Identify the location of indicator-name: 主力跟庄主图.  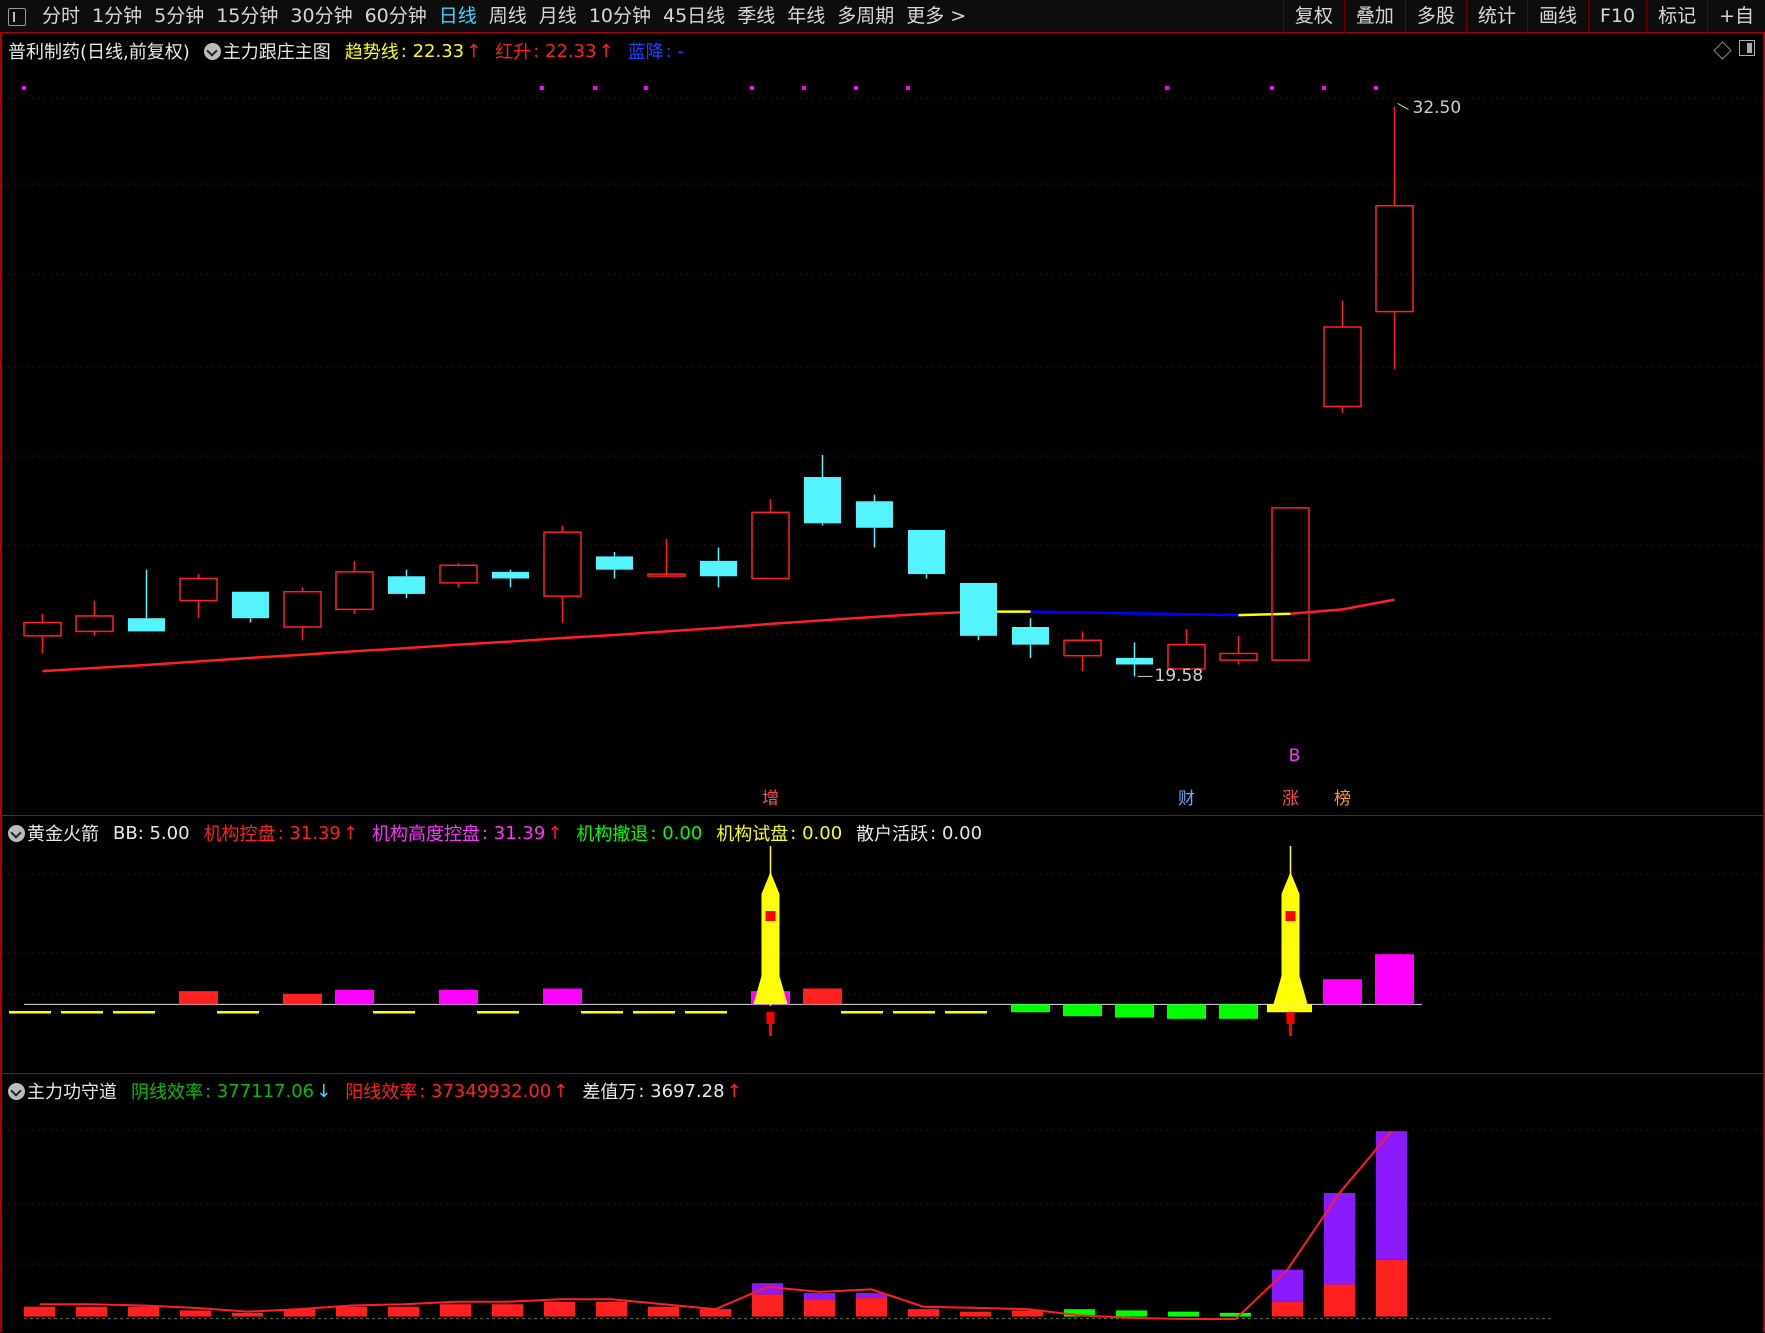
(277, 51).